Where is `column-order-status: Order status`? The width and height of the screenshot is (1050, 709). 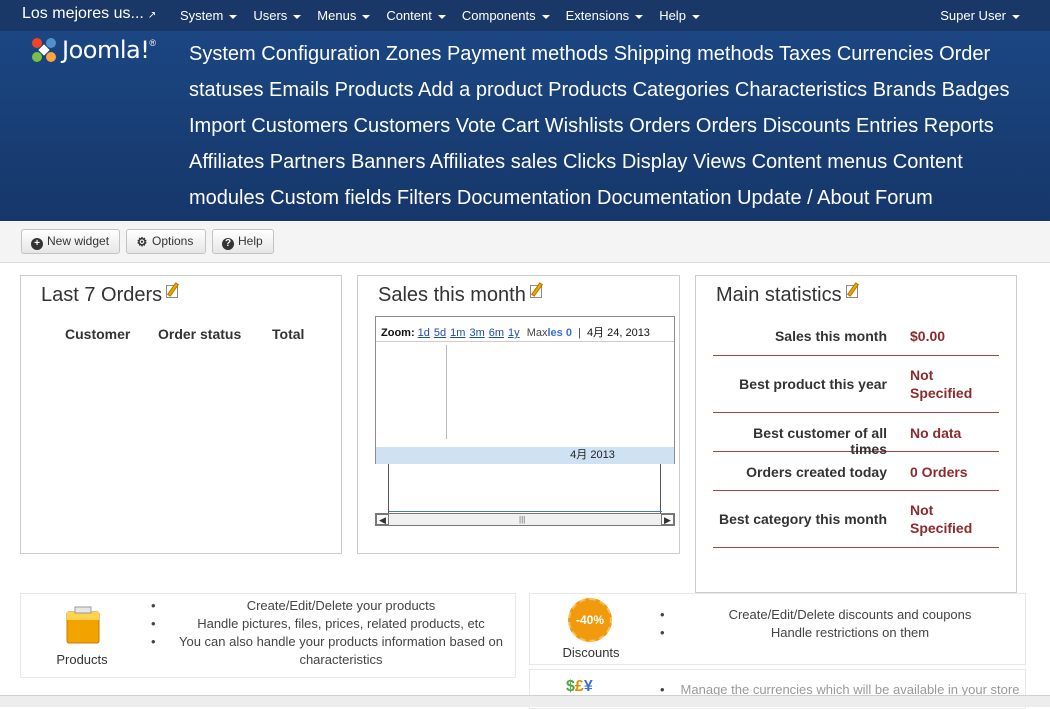
column-order-status: Order status is located at coordinates (199, 334).